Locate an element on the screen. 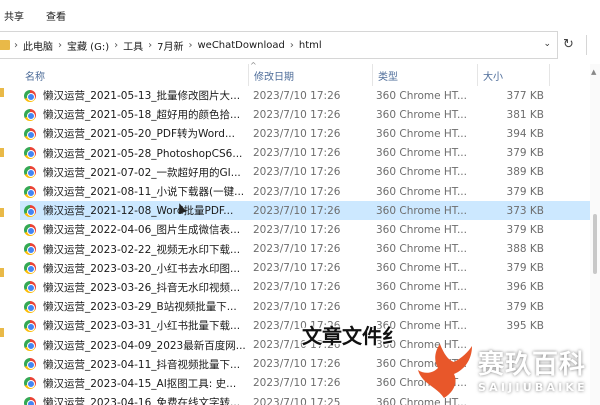  file-size: 379 KB is located at coordinates (525, 306).